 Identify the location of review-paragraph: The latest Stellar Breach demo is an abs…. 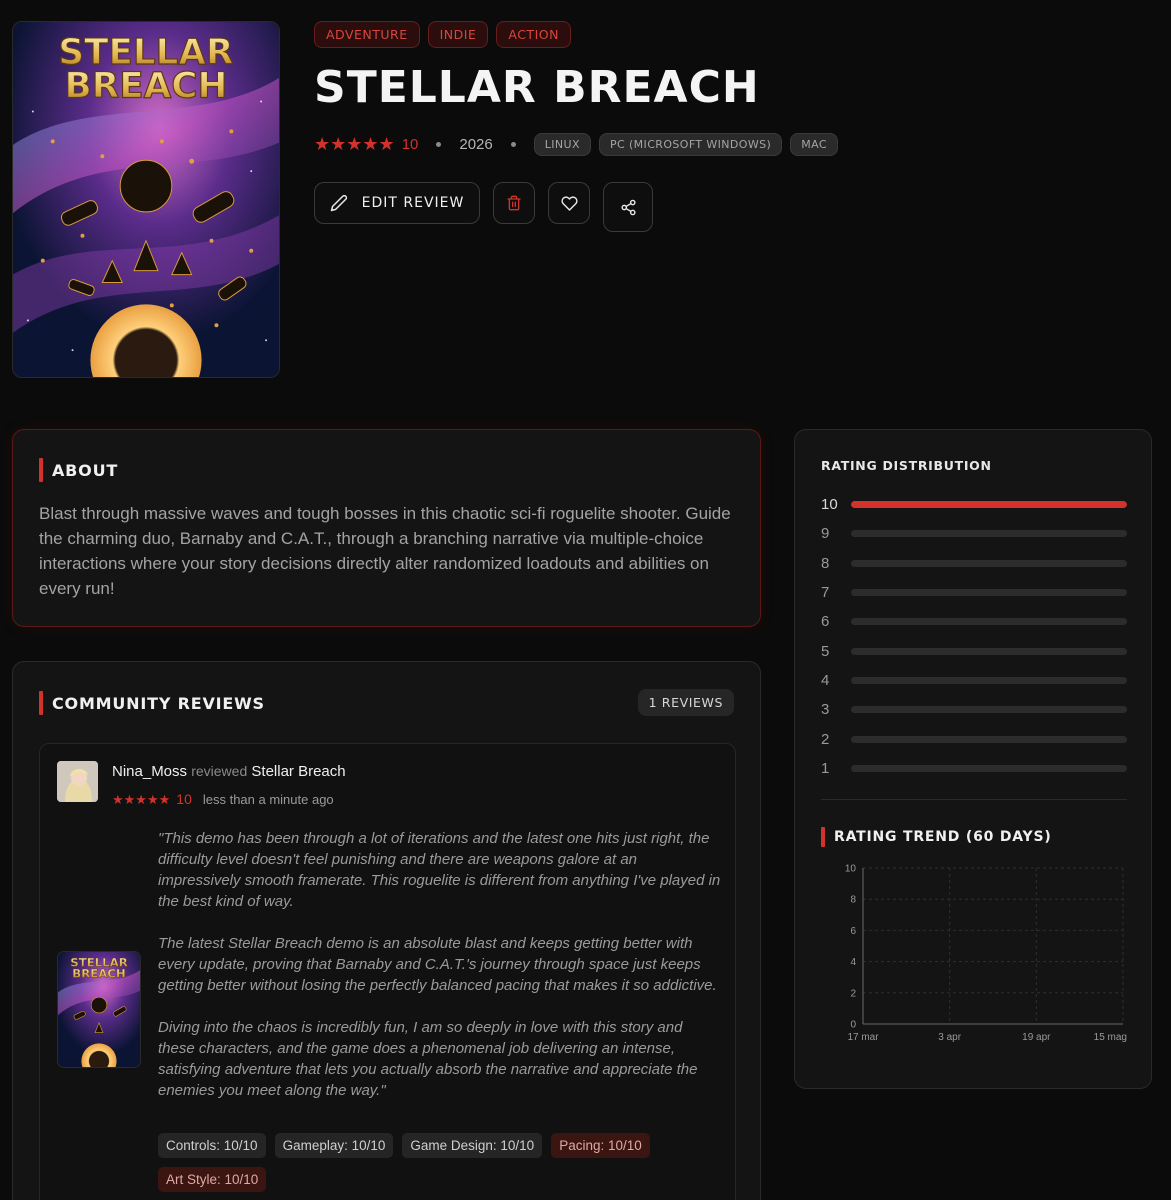
(437, 964).